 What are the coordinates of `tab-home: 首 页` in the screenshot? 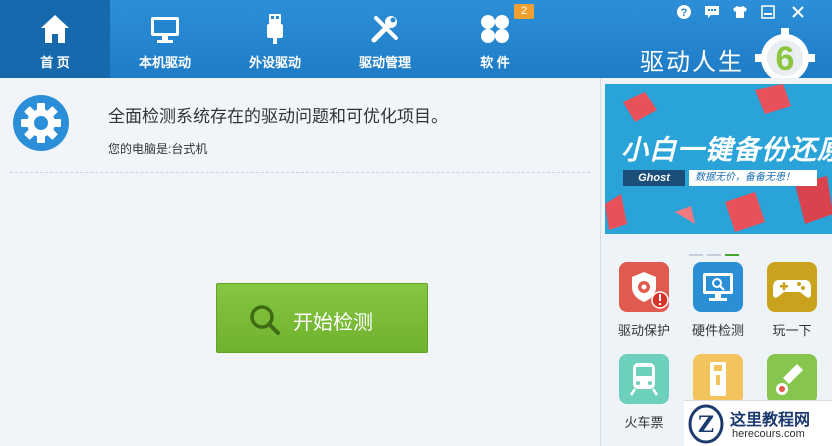 It's located at (55, 39).